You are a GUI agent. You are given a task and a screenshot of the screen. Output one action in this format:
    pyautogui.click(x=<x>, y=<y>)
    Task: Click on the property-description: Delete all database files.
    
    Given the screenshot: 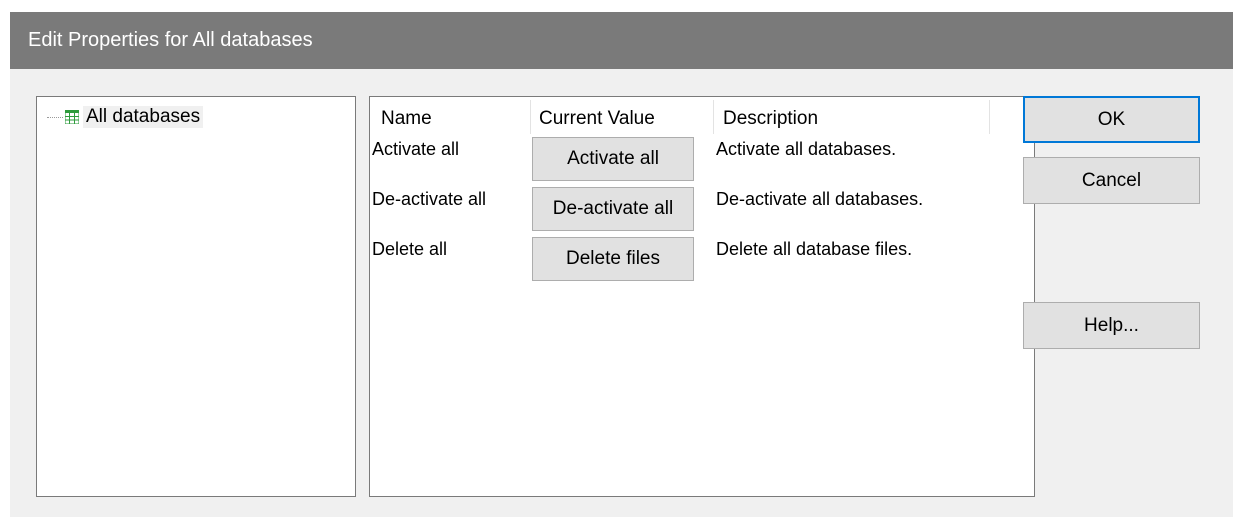 What is the action you would take?
    pyautogui.click(x=814, y=249)
    